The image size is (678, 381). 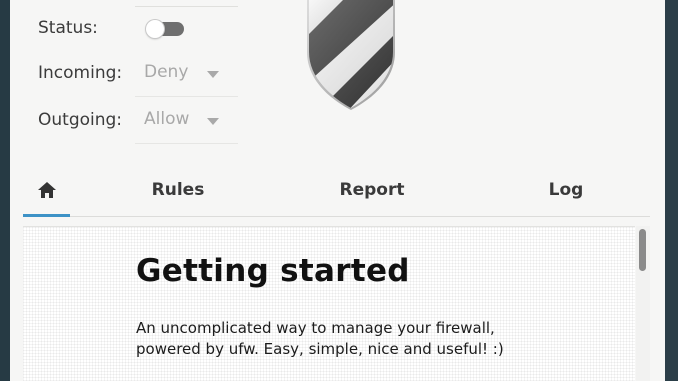 What do you see at coordinates (642, 250) in the screenshot?
I see `scrollbar-thumb` at bounding box center [642, 250].